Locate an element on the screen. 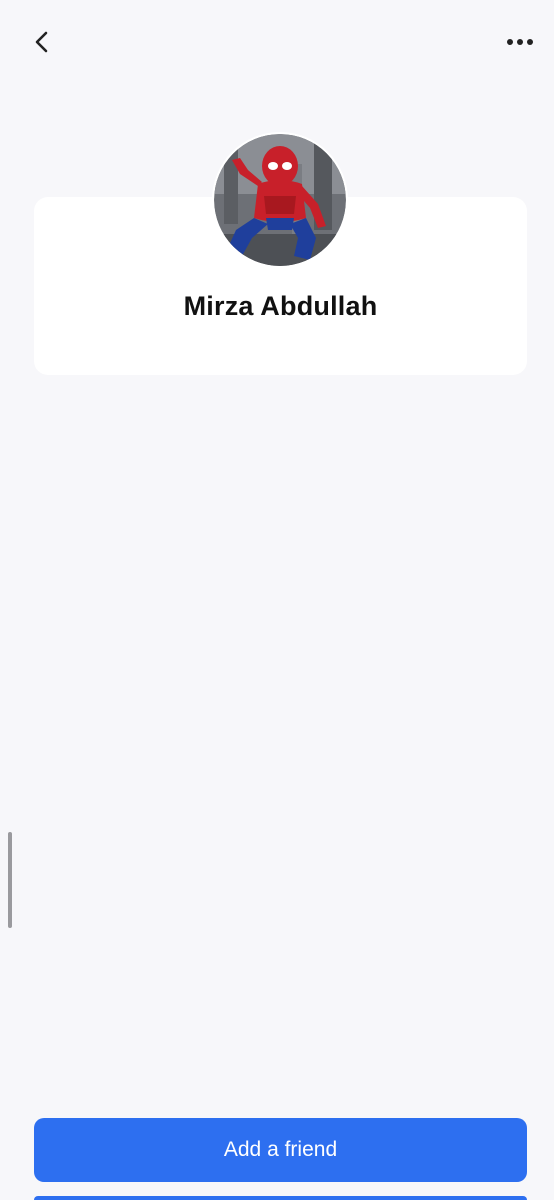 Image resolution: width=554 pixels, height=1200 pixels. top-bar is located at coordinates (277, 42).